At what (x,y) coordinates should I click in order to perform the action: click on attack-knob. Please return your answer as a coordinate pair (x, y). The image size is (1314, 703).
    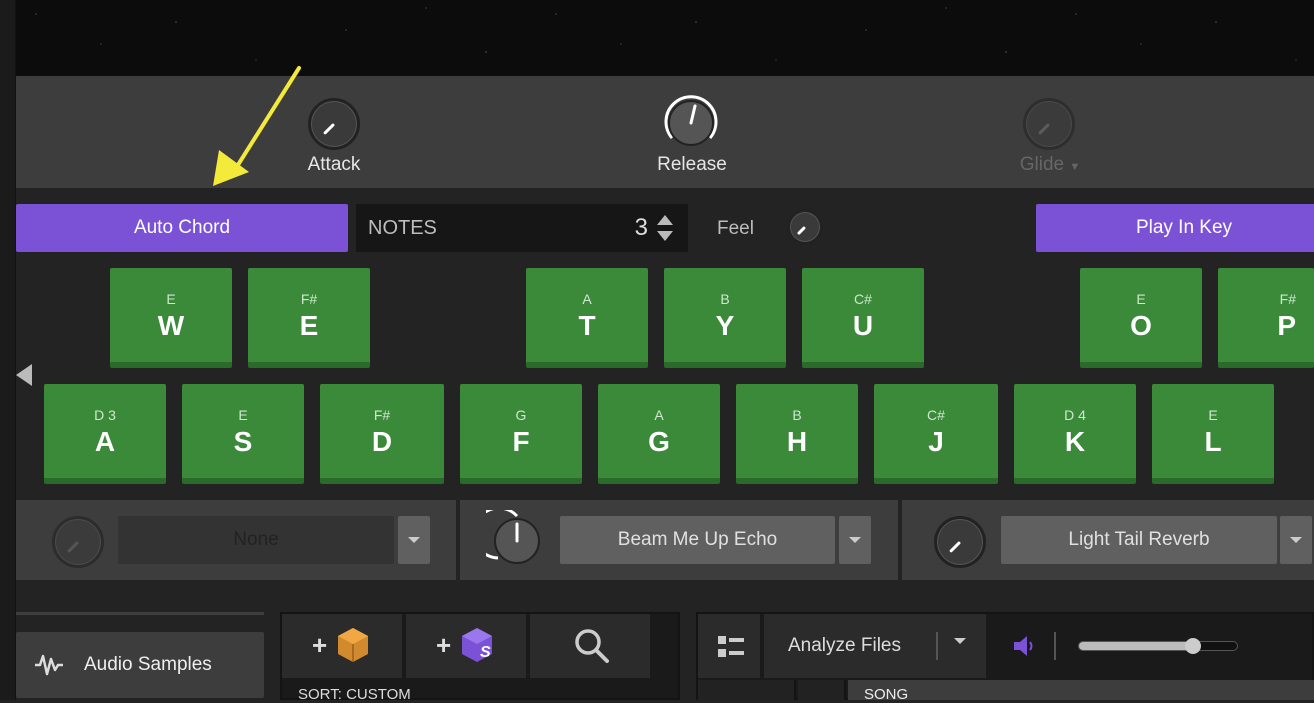
    Looking at the image, I should click on (334, 124).